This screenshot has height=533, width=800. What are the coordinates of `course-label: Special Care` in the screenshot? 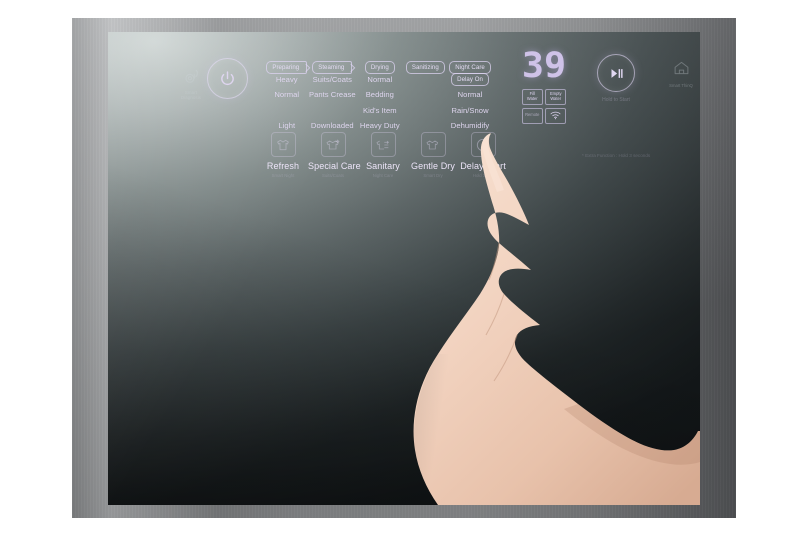 It's located at (334, 166).